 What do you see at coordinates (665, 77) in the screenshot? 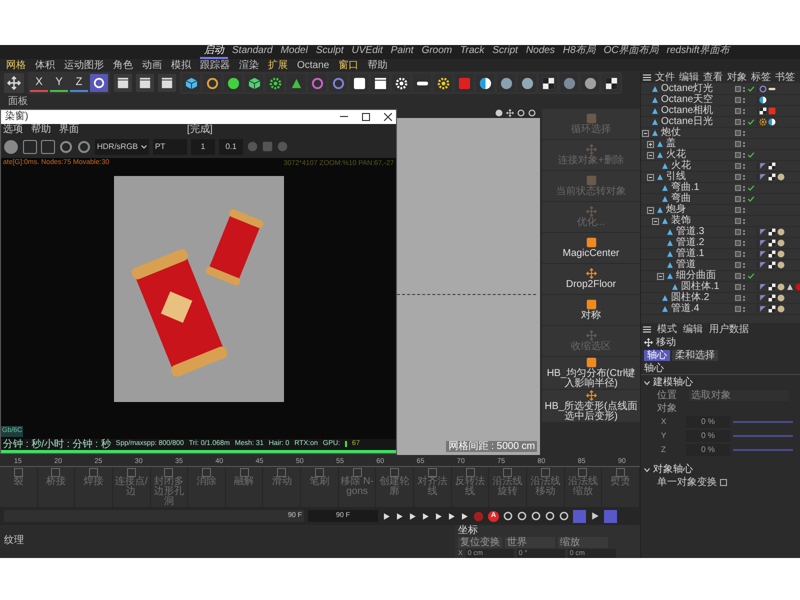
I see `menu-item: 文件` at bounding box center [665, 77].